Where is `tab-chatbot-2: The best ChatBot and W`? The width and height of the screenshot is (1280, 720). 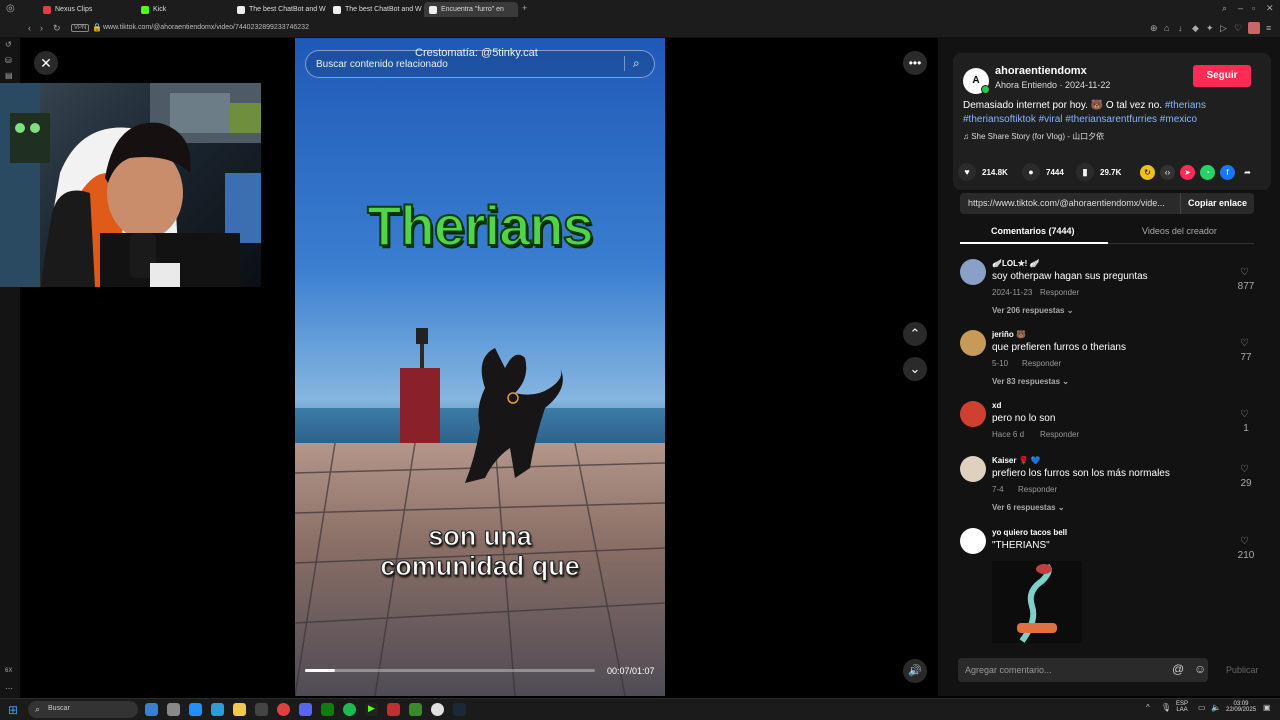 tab-chatbot-2: The best ChatBot and W is located at coordinates (377, 9).